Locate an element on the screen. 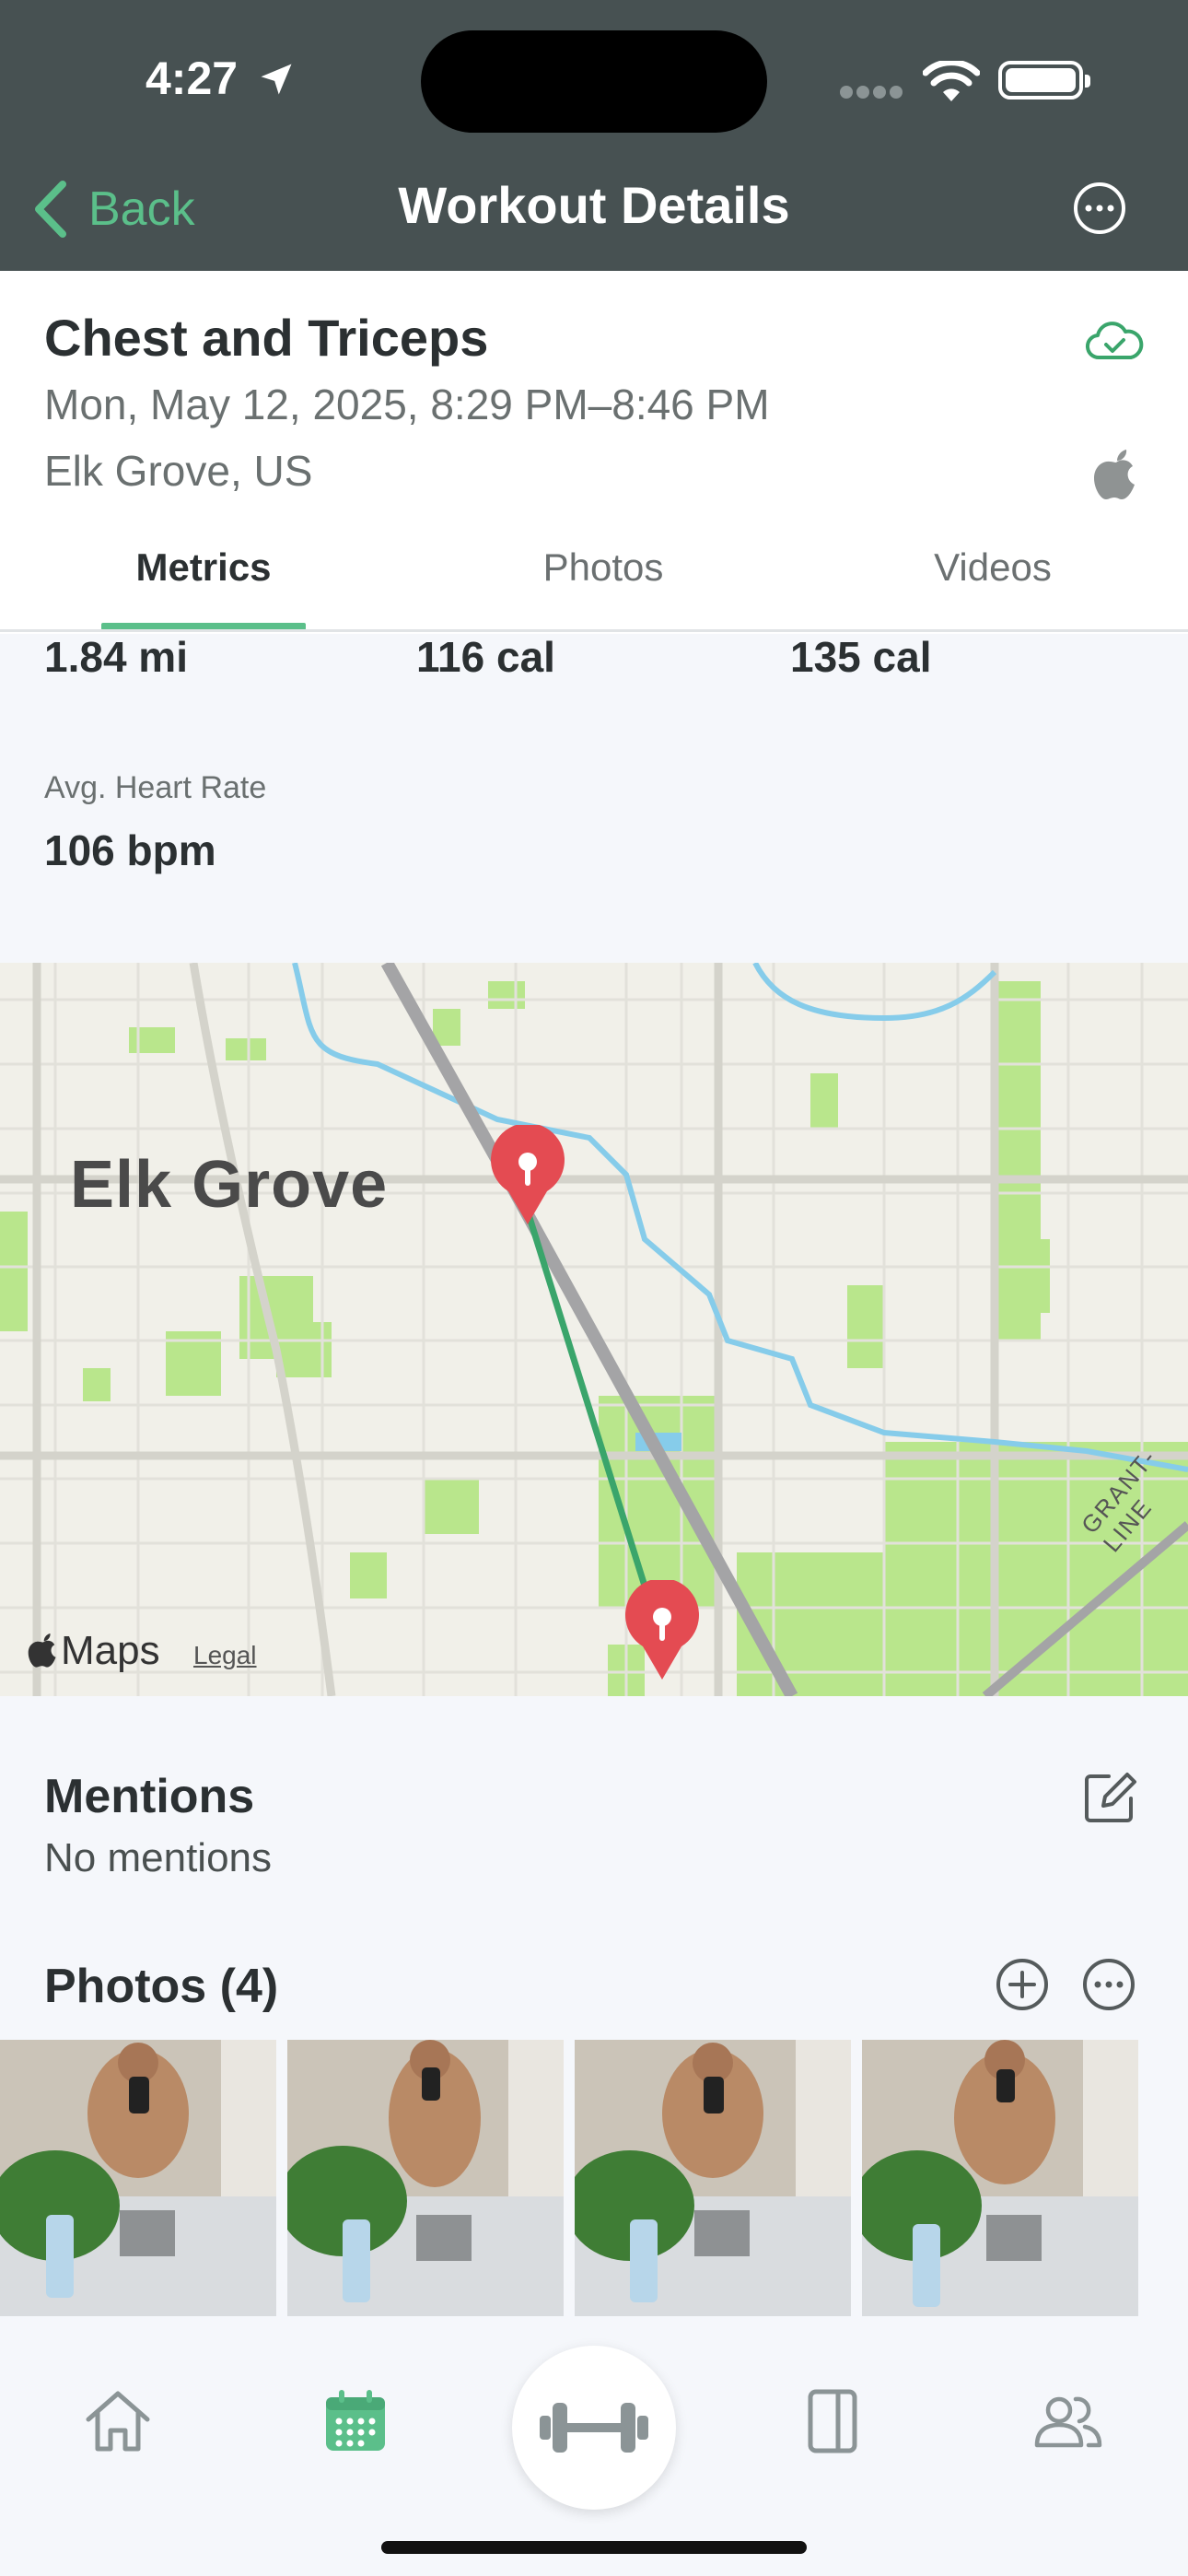  edit-mentions-icon is located at coordinates (1109, 1797).